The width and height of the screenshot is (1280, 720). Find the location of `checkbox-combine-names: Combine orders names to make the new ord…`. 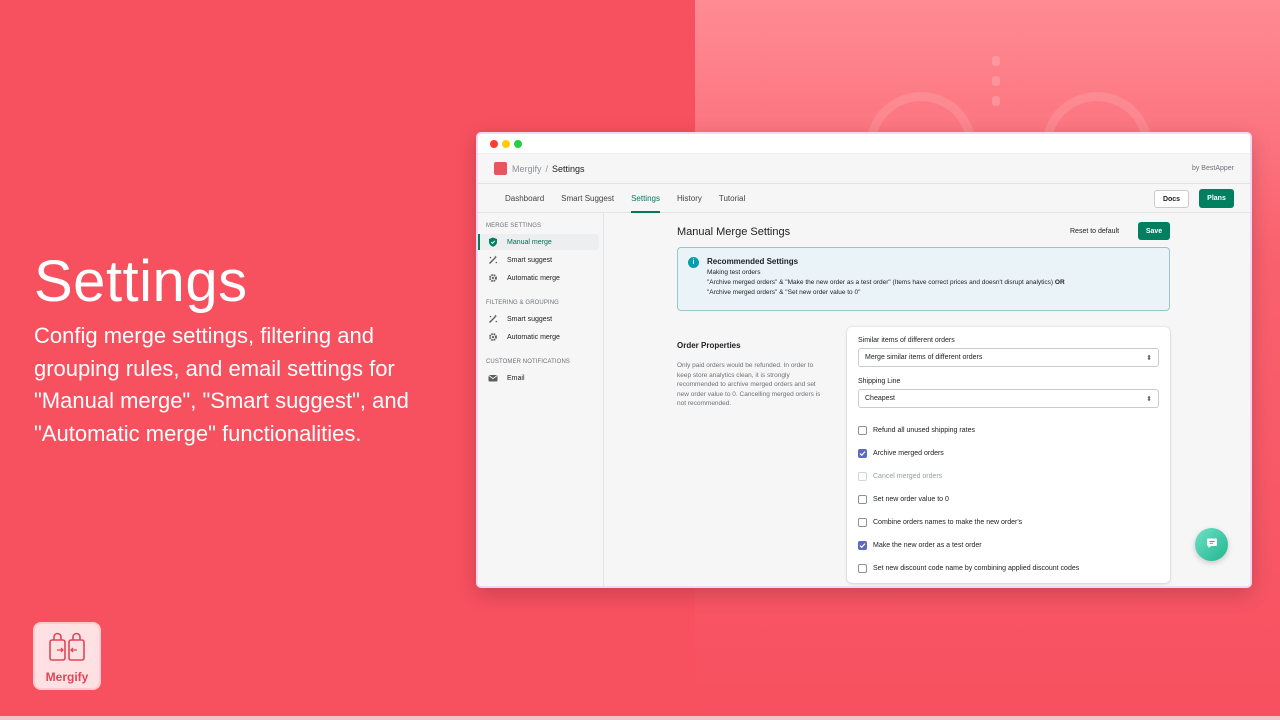

checkbox-combine-names: Combine orders names to make the new ord… is located at coordinates (1008, 522).